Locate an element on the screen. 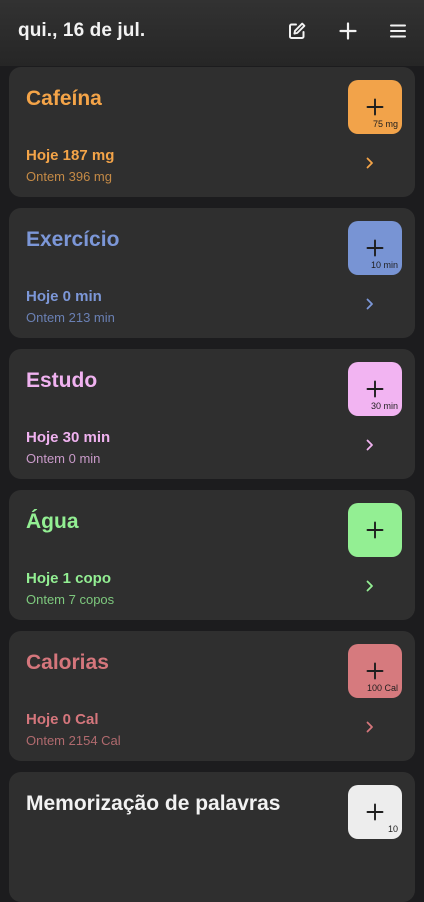 Image resolution: width=424 pixels, height=902 pixels. current-date: qui., 16 de jul. is located at coordinates (82, 30).